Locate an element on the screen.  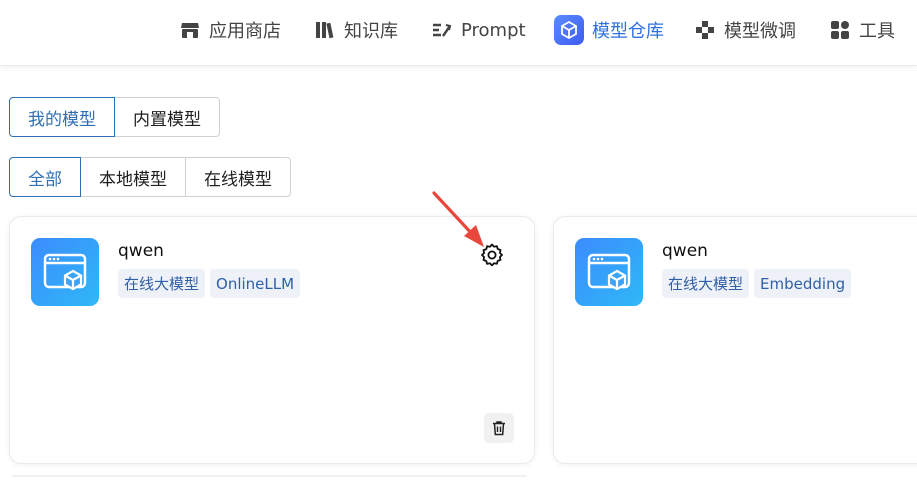
top-nav-bar: 应用商店 知识库 Prompt 模型仓库 模型微调 工具 is located at coordinates (458, 33).